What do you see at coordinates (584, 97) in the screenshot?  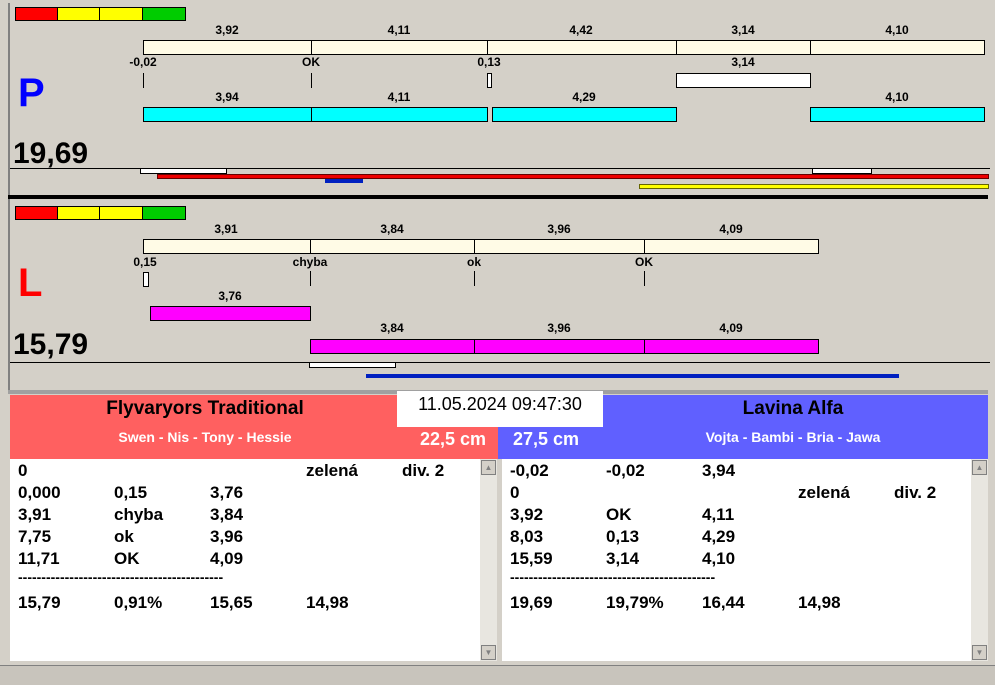 I see `run-label: 4,29` at bounding box center [584, 97].